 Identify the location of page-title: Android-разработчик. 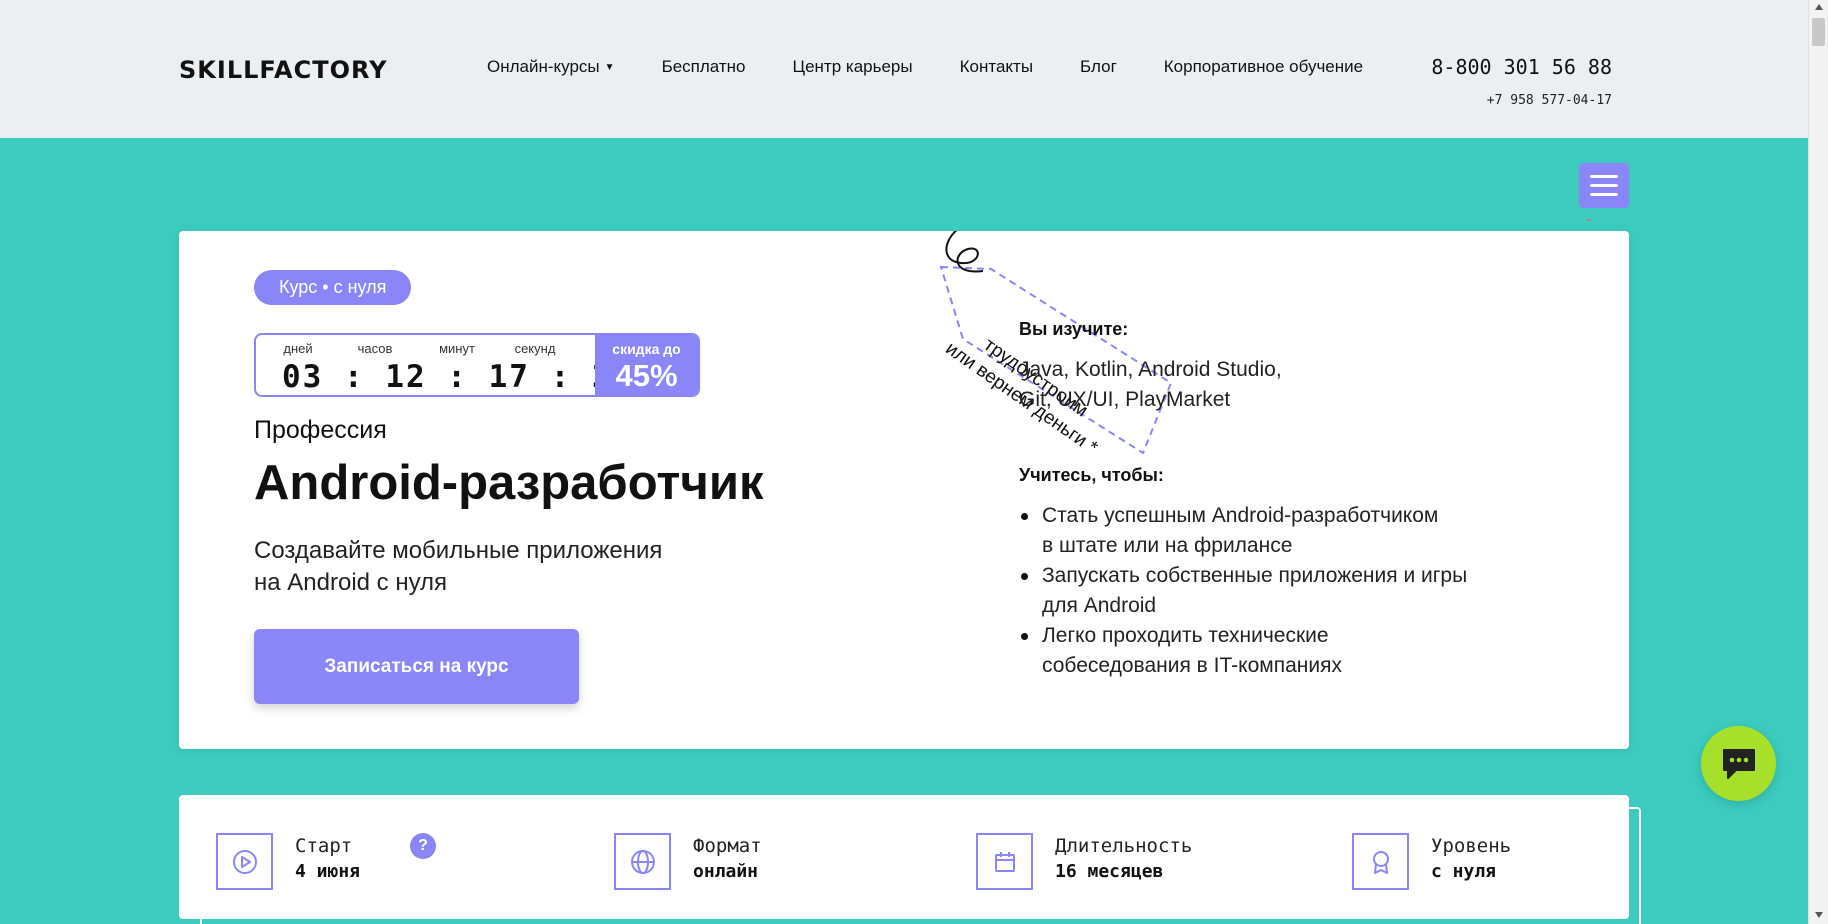
(509, 483).